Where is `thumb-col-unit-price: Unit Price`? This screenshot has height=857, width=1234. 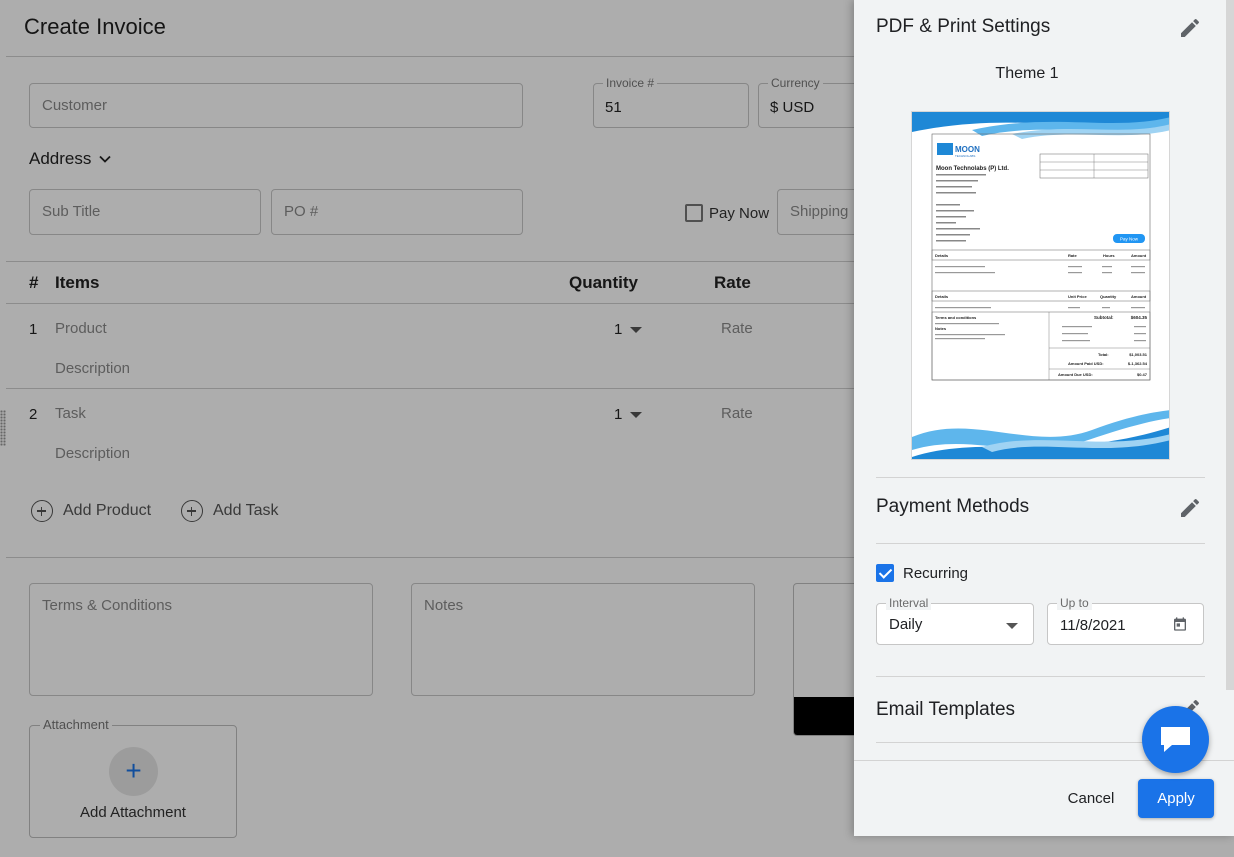 thumb-col-unit-price: Unit Price is located at coordinates (1077, 296).